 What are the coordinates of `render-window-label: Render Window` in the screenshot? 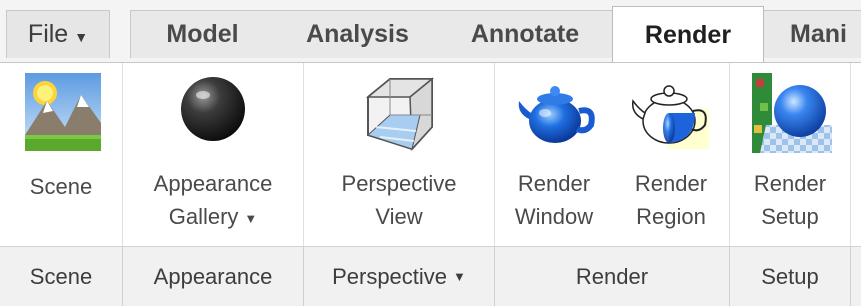 It's located at (554, 200).